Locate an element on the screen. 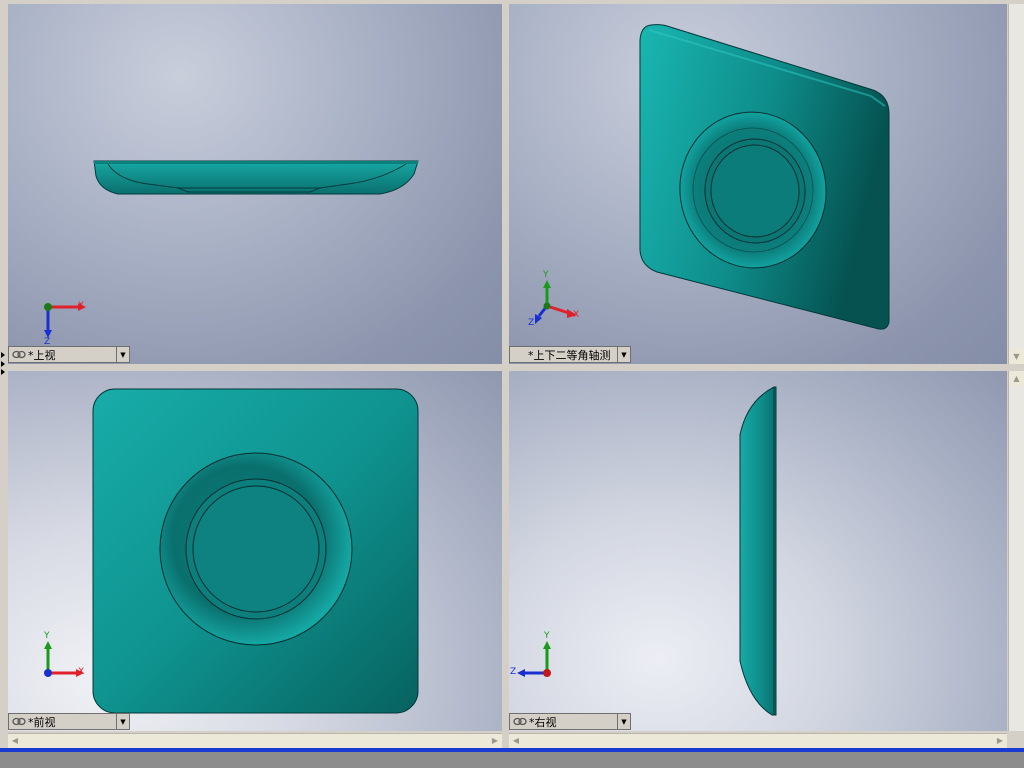 The height and width of the screenshot is (768, 1024). view-selector-right: *右视 ▼ is located at coordinates (570, 721).